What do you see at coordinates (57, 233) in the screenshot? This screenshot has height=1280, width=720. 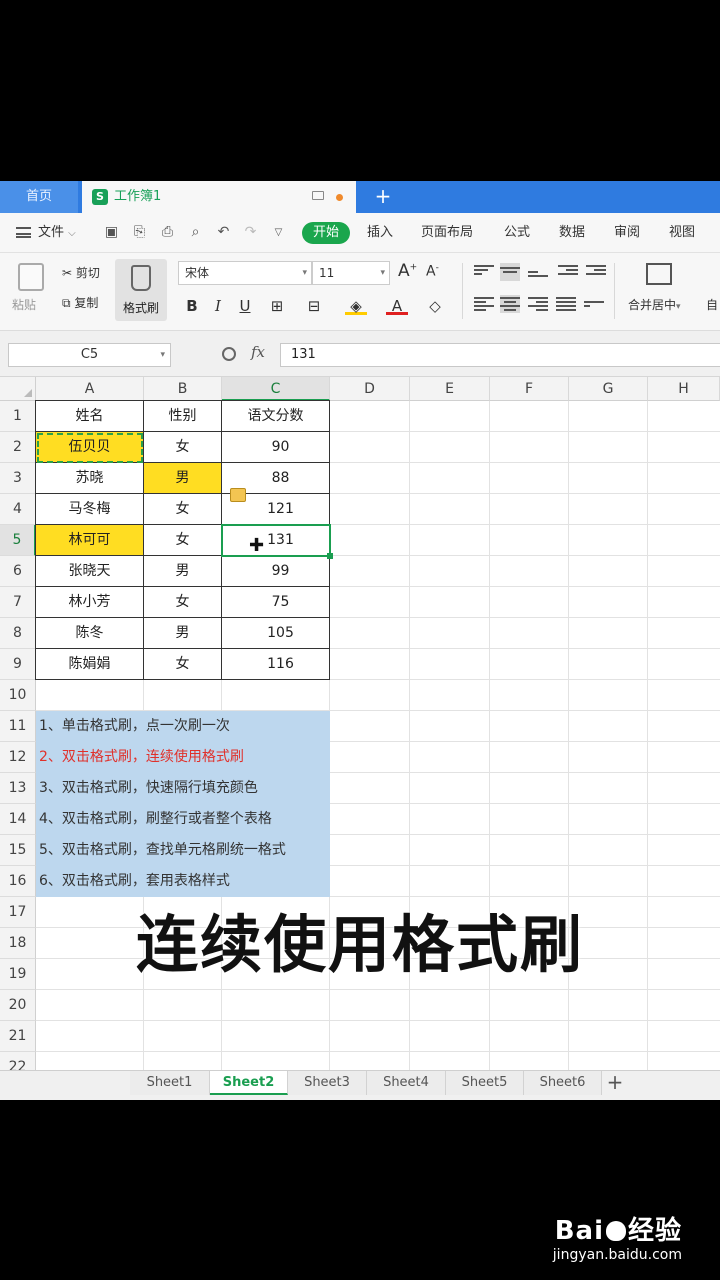 I see `file-menu: 文件 ⌵` at bounding box center [57, 233].